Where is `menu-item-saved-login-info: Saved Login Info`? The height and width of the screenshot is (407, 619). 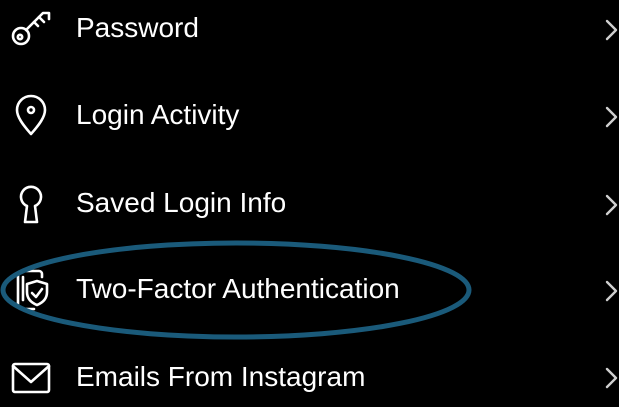 menu-item-saved-login-info: Saved Login Info is located at coordinates (309, 204).